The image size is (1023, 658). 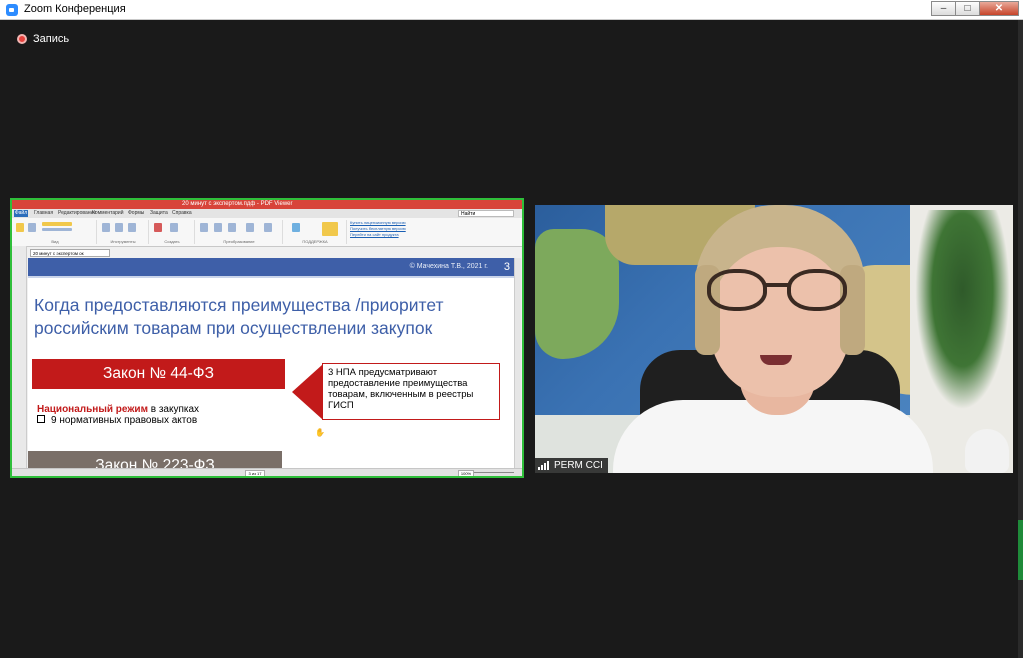 I want to click on national-regime-rest: в закупках, so click(x=173, y=409).